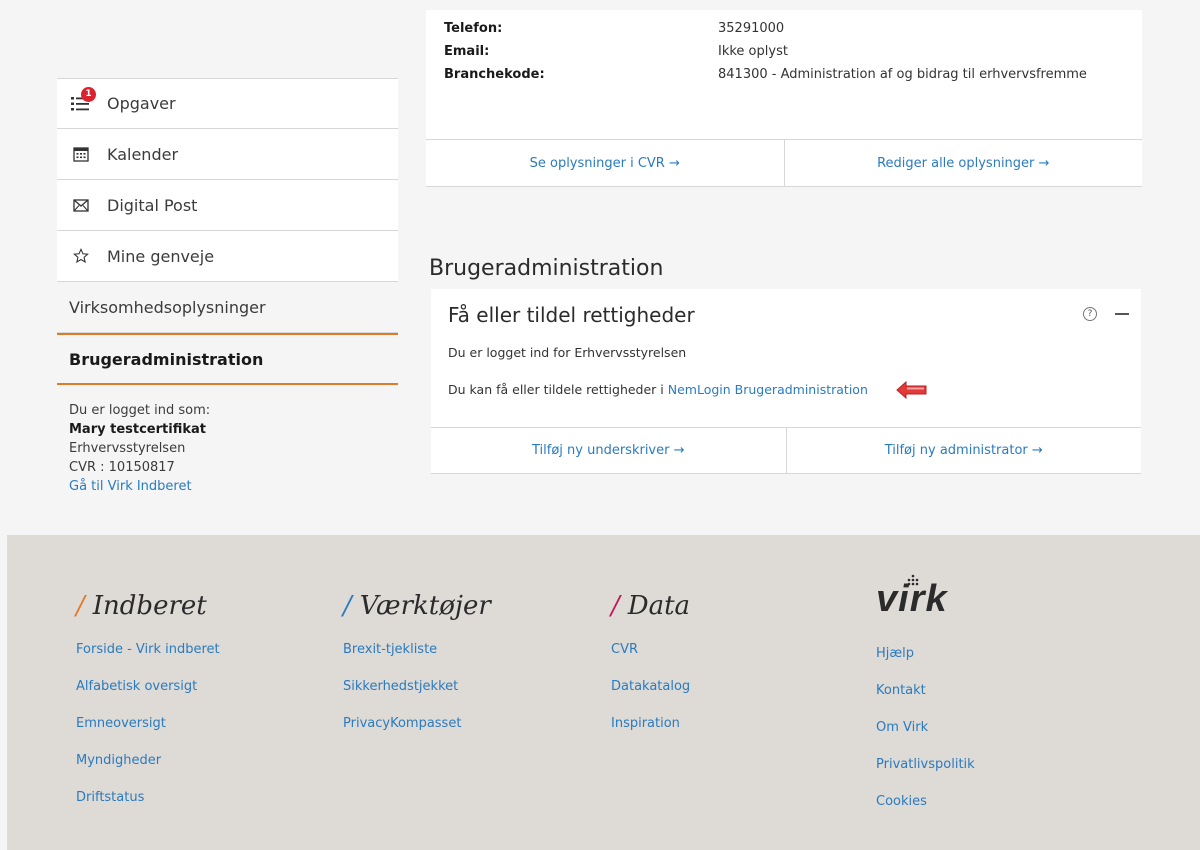 The width and height of the screenshot is (1200, 850). I want to click on footer-col-title-text: Værktøjer, so click(425, 606).